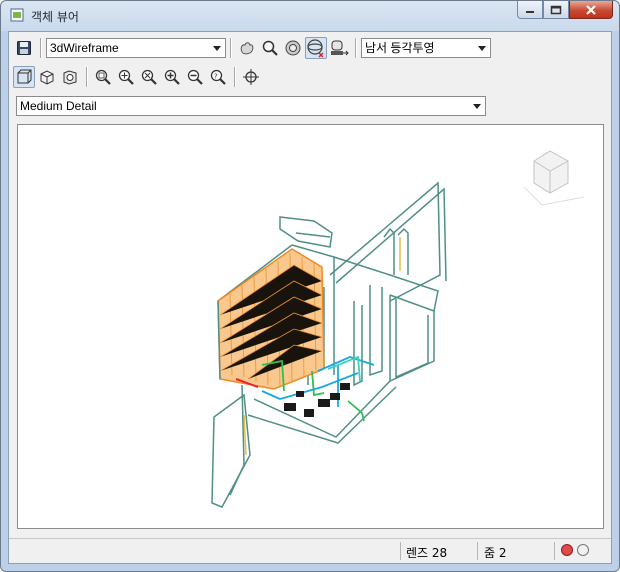 The height and width of the screenshot is (572, 620). I want to click on zoom-extents-icon, so click(149, 77).